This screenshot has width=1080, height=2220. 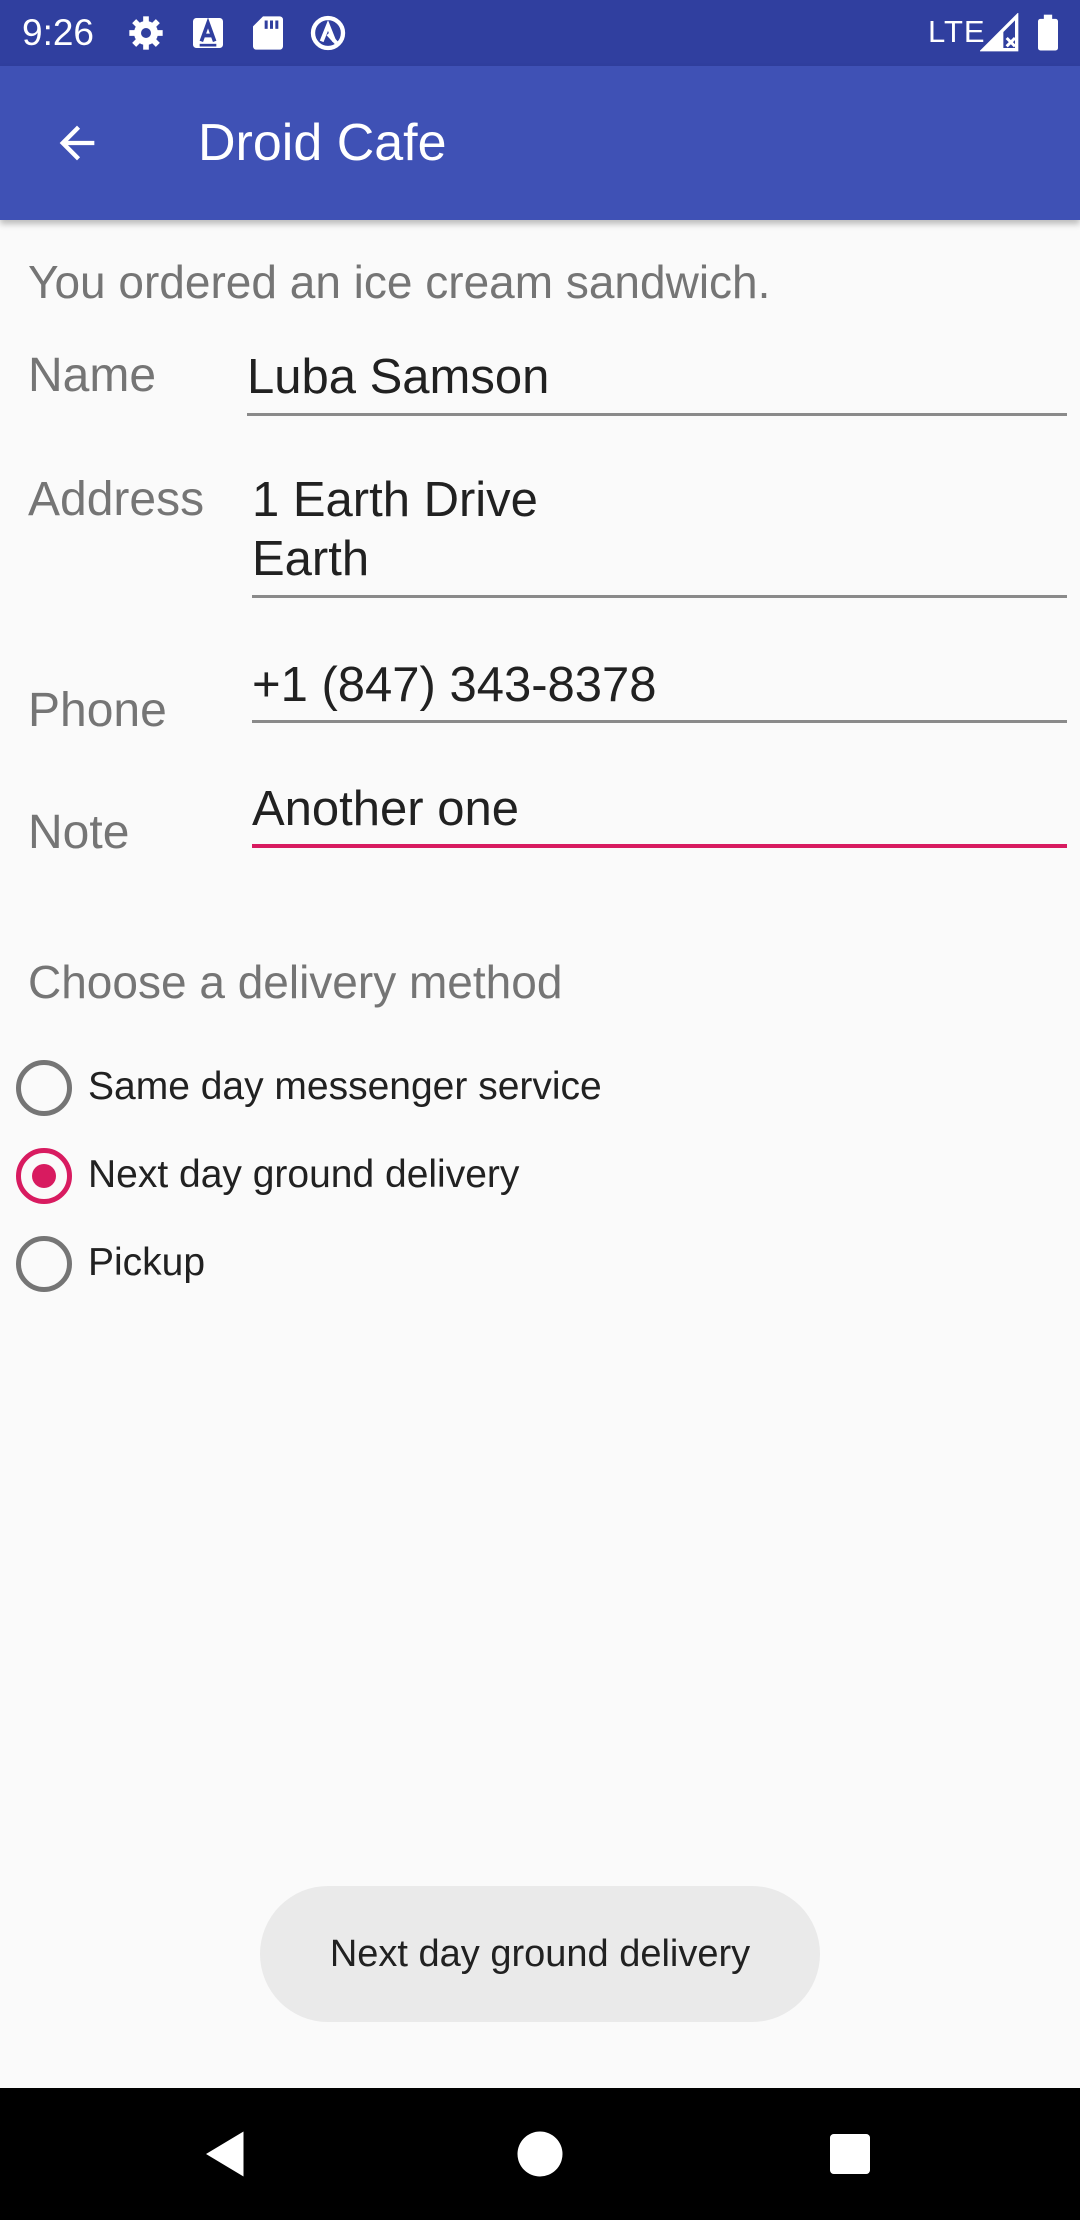 I want to click on a-box-icon, so click(x=208, y=32).